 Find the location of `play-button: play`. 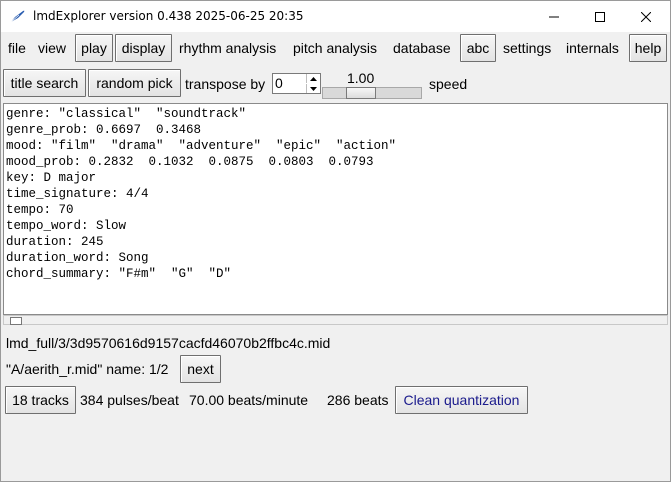

play-button: play is located at coordinates (94, 48).